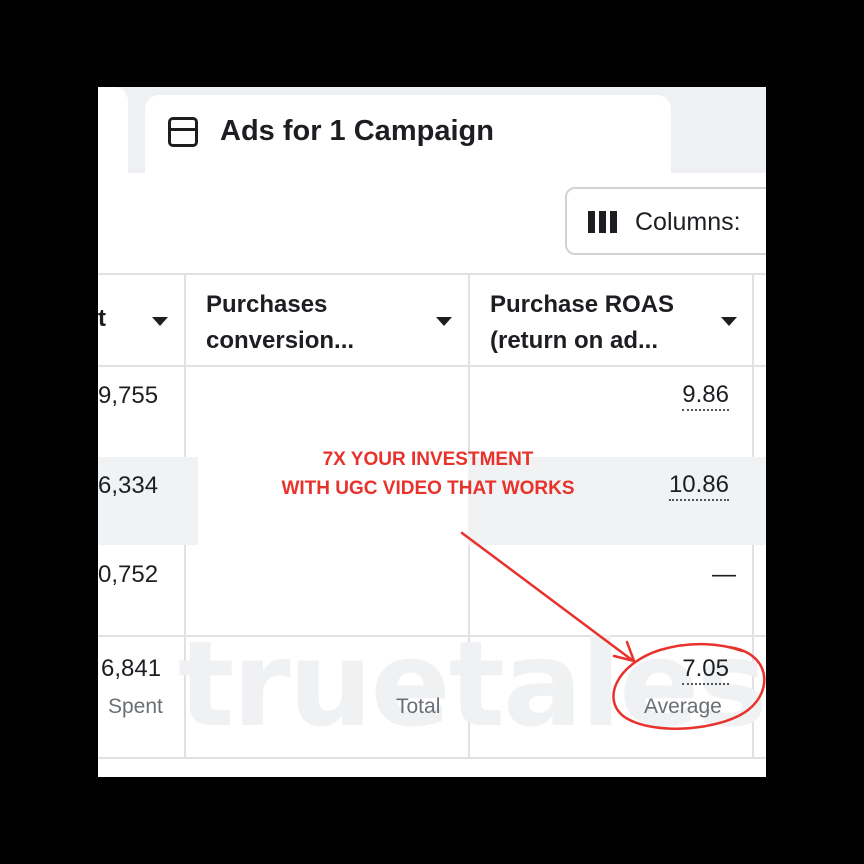  Describe the element at coordinates (102, 319) in the screenshot. I see `column-header-spent: t` at that location.